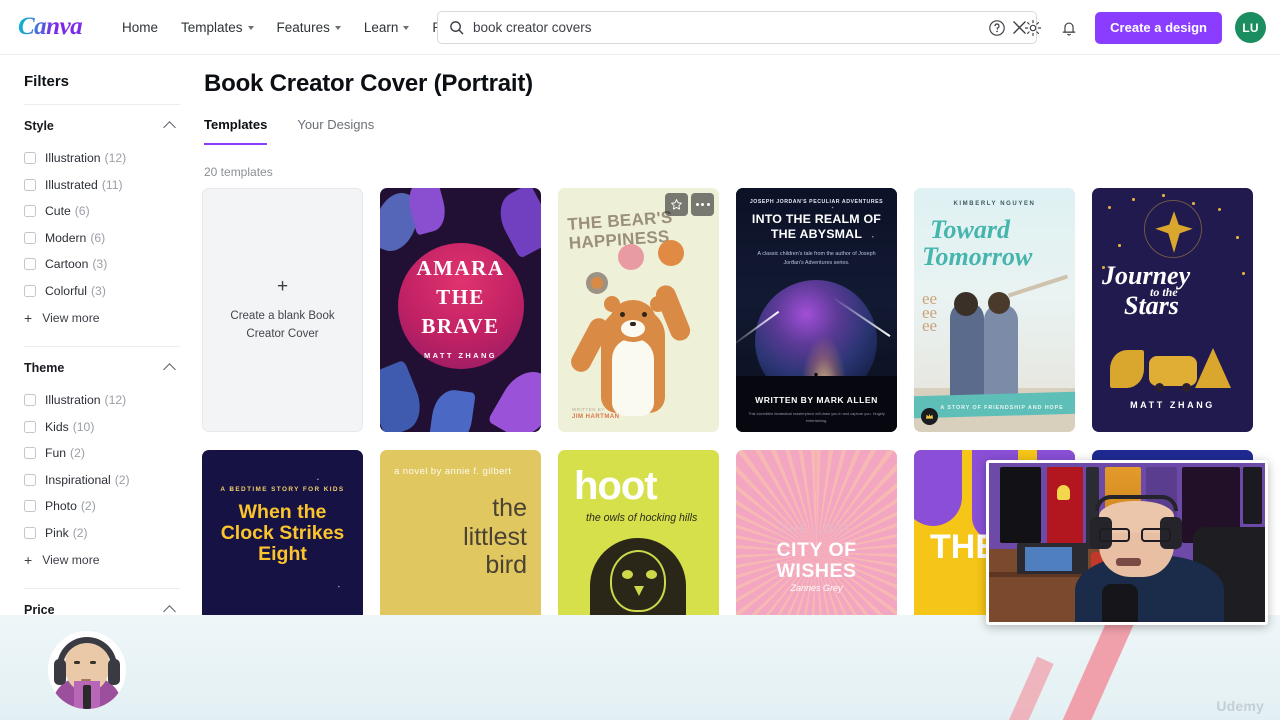  Describe the element at coordinates (140, 27) in the screenshot. I see `nav-item-home: Home` at that location.